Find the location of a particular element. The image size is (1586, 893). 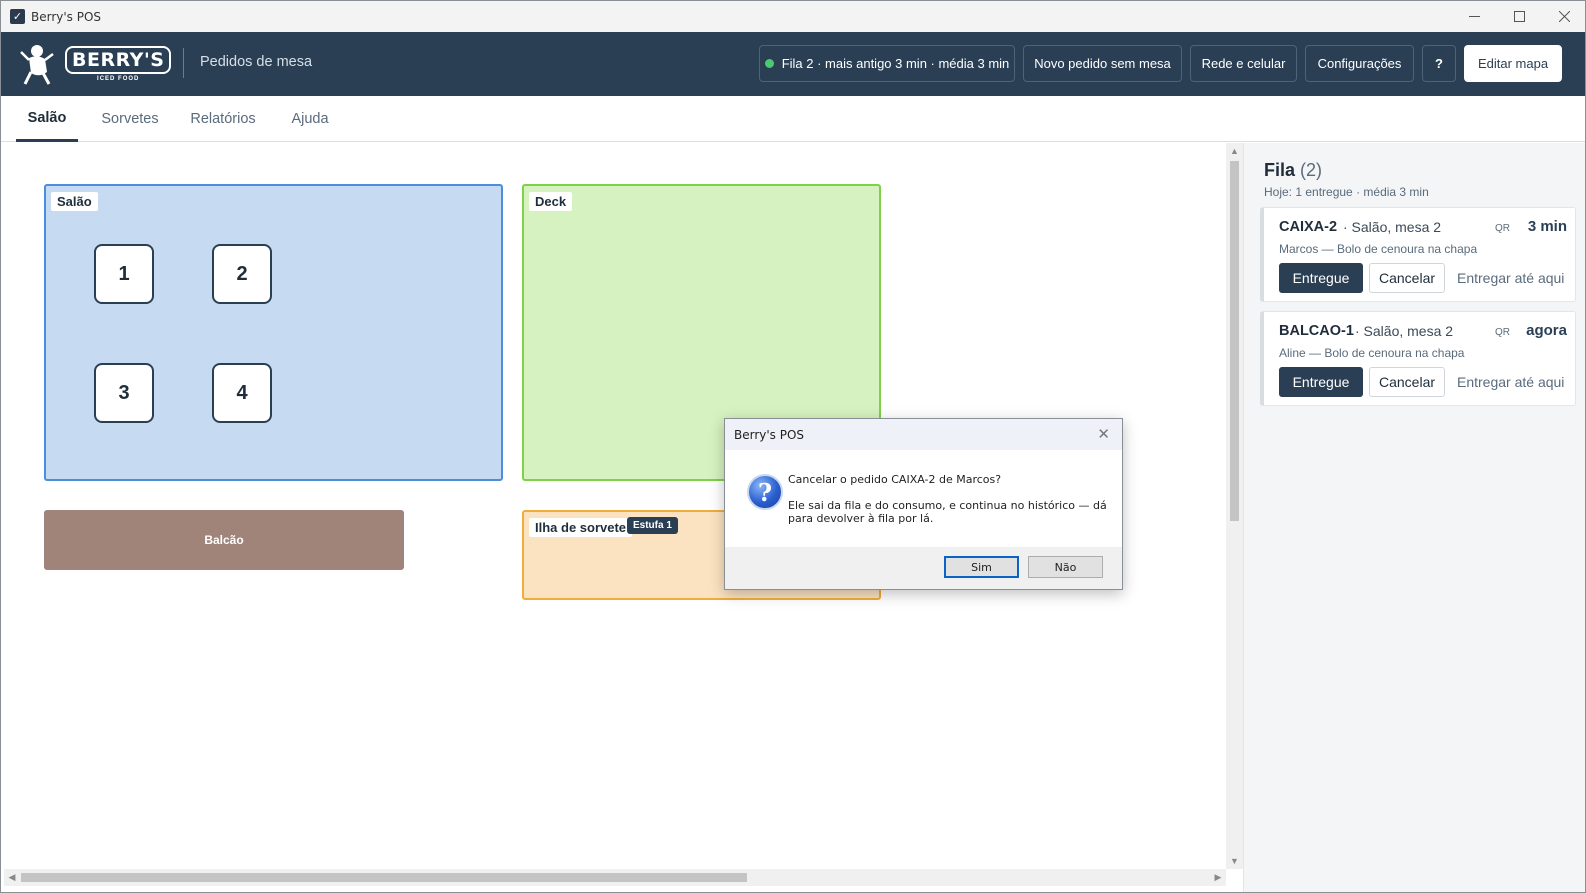

order-time: agora is located at coordinates (1546, 330).